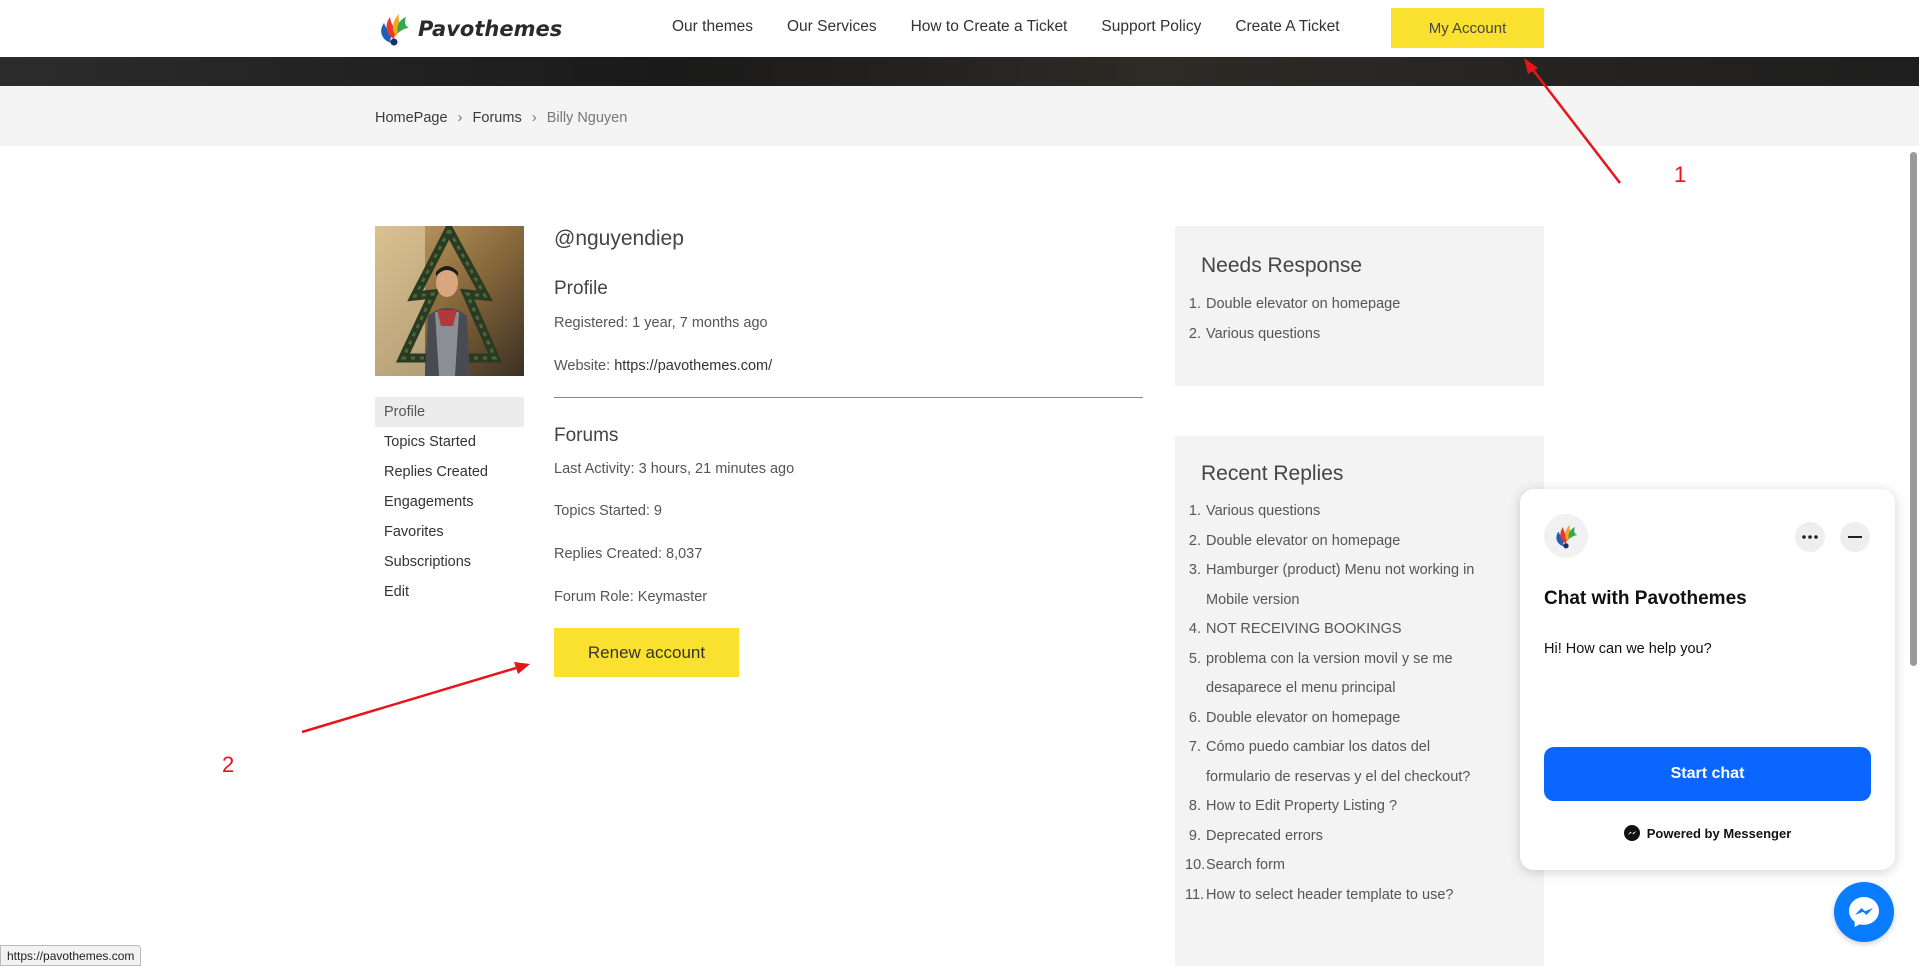 This screenshot has height=966, width=1919. What do you see at coordinates (1680, 174) in the screenshot?
I see `annotation-label-1: 1` at bounding box center [1680, 174].